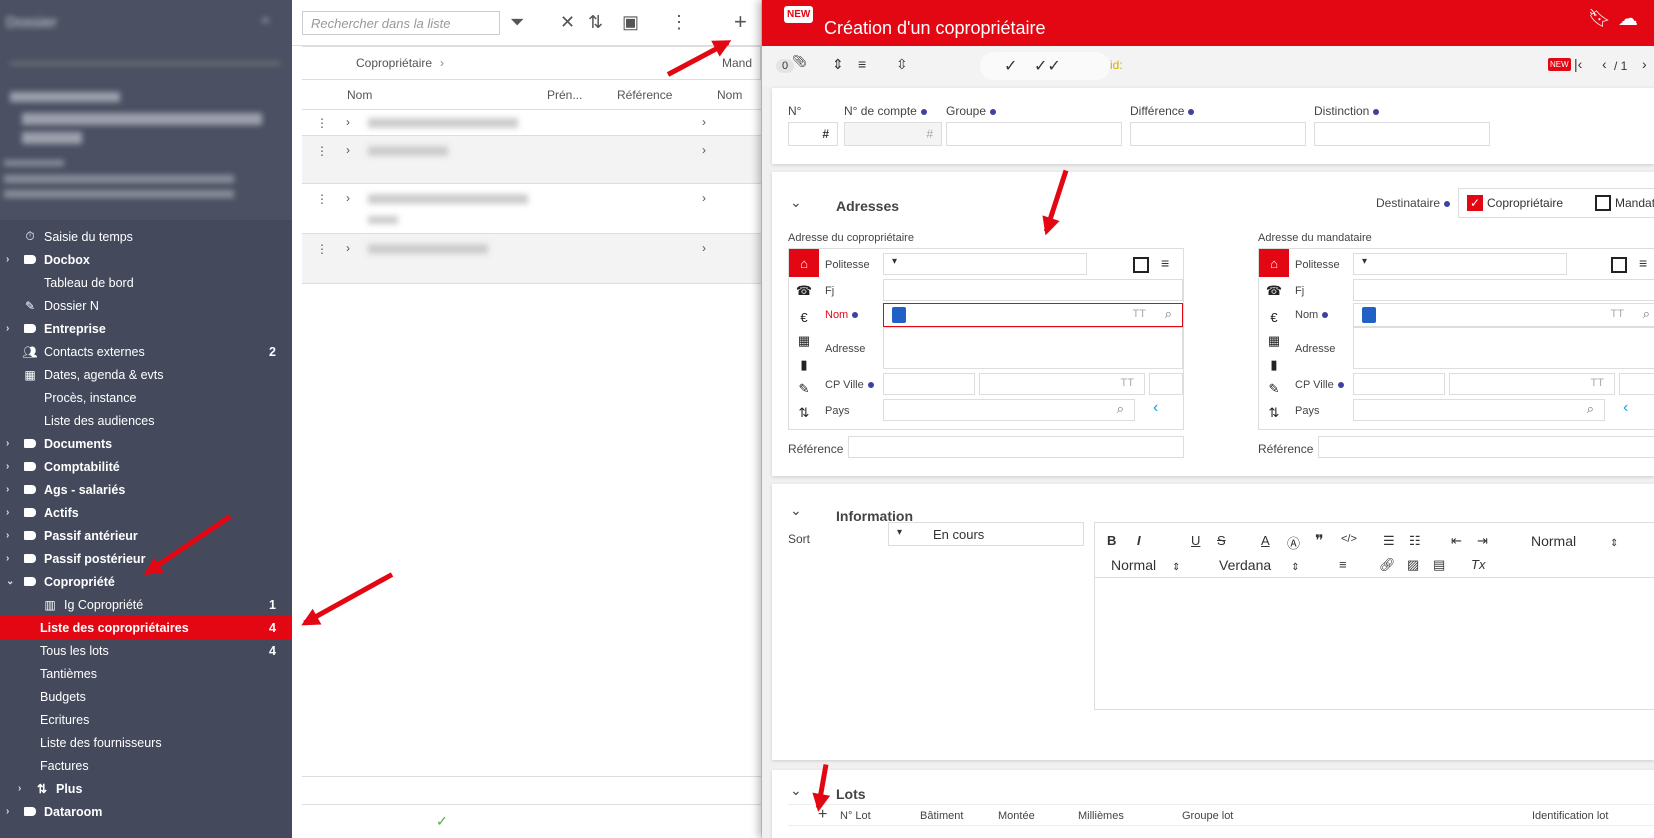  What do you see at coordinates (1293, 542) in the screenshot?
I see `bg-color-button: Ⓐ` at bounding box center [1293, 542].